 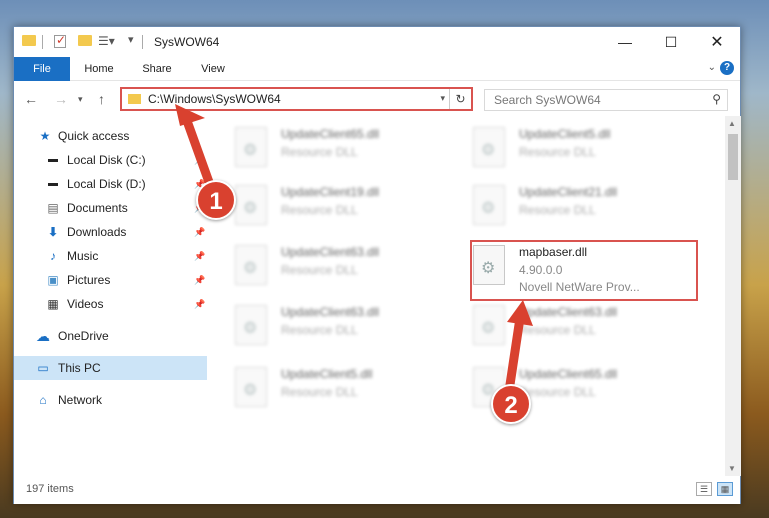 I want to click on close-button: ✕, so click(x=717, y=42).